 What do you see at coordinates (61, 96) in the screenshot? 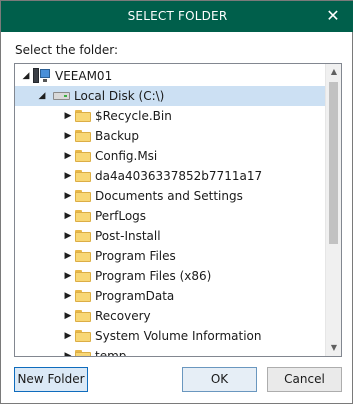
I see `disk-icon` at bounding box center [61, 96].